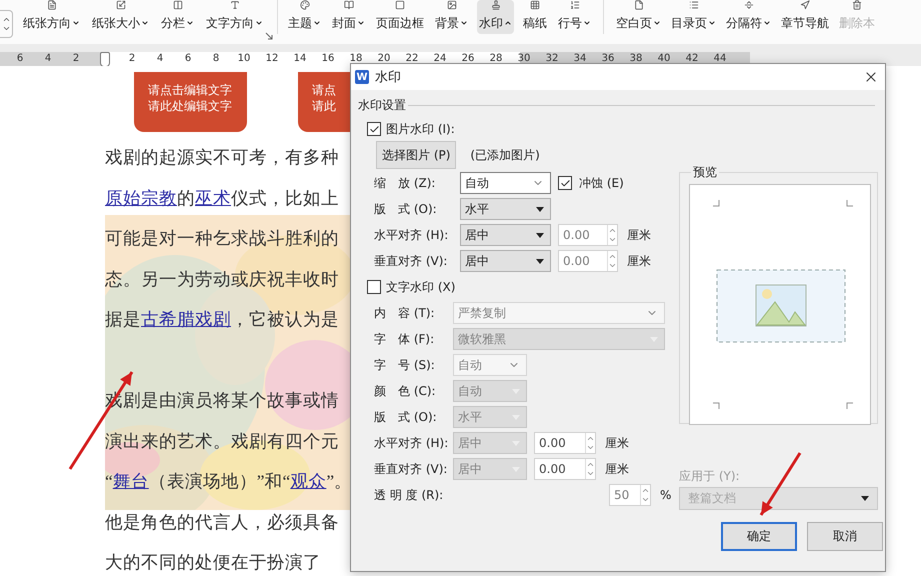 The image size is (921, 576). Describe the element at coordinates (748, 17) in the screenshot. I see `ribbon-button: 分隔符` at that location.